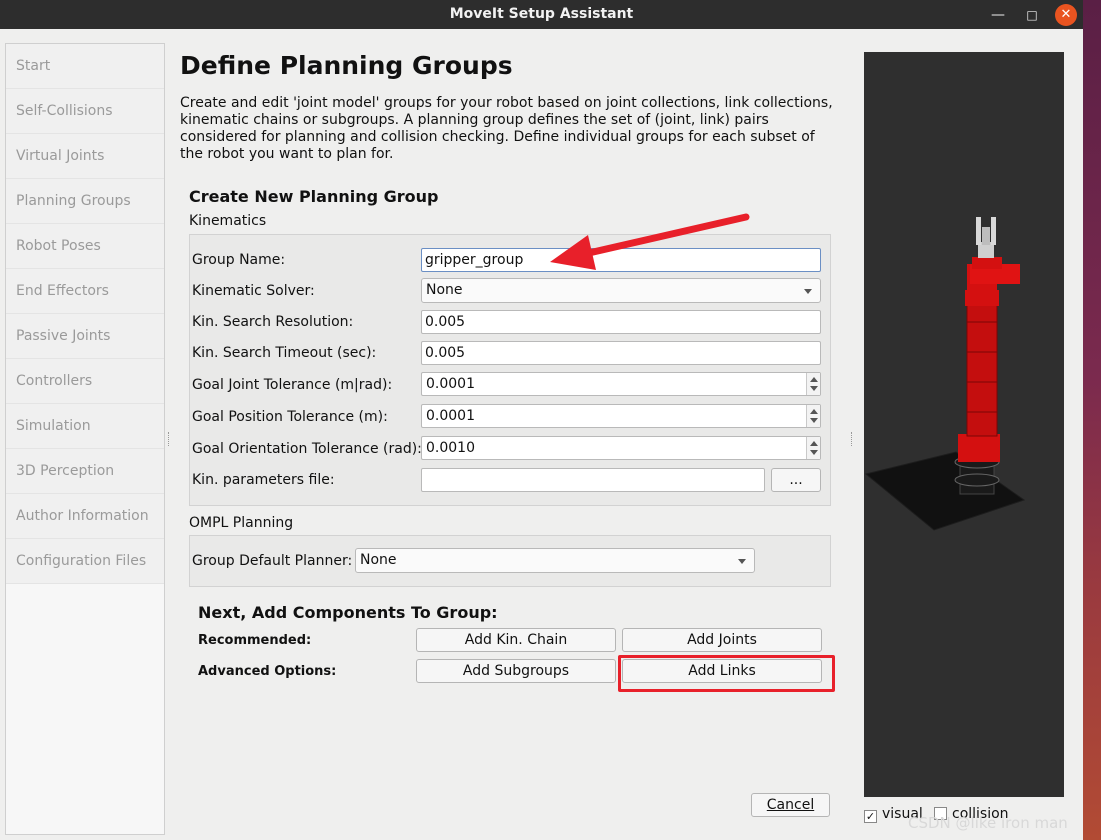 Image resolution: width=1101 pixels, height=840 pixels. I want to click on sidebar-item-start: Start, so click(85, 66).